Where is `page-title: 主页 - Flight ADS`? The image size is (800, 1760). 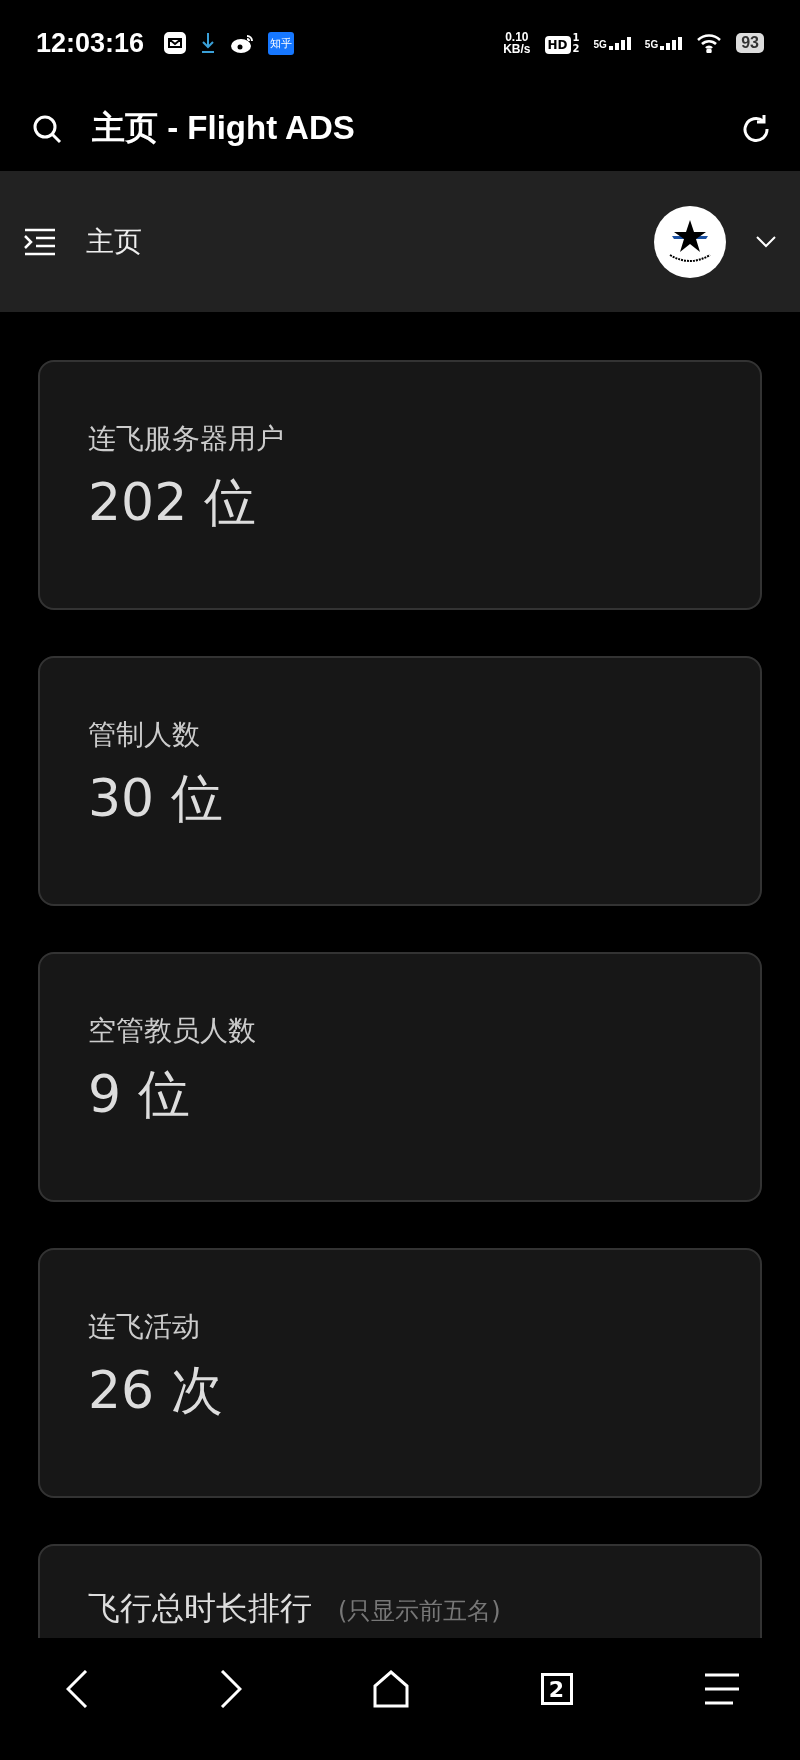 page-title: 主页 - Flight ADS is located at coordinates (224, 128).